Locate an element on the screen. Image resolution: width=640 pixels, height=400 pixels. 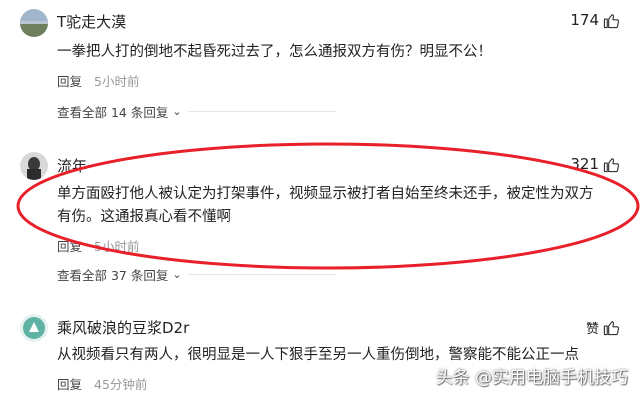
like-count: 321 is located at coordinates (584, 164).